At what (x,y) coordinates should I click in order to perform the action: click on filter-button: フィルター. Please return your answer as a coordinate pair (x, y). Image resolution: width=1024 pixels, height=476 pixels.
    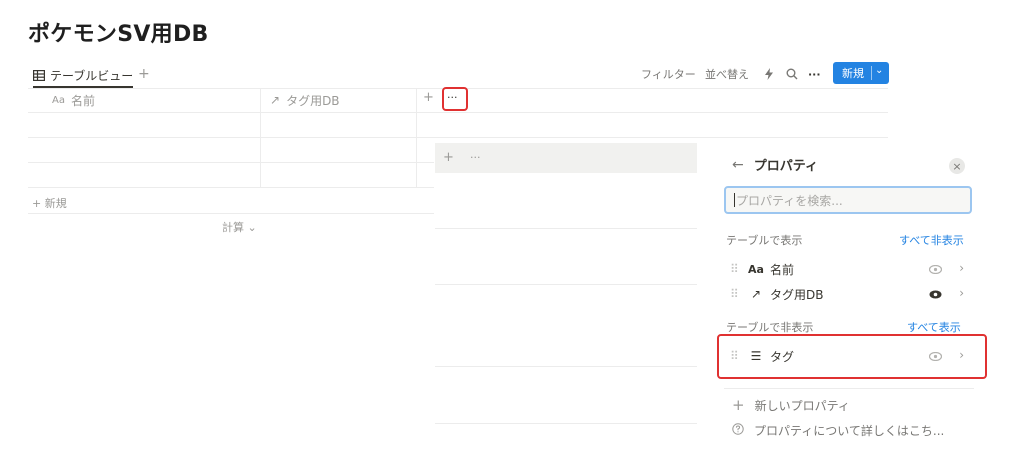
    Looking at the image, I should click on (668, 74).